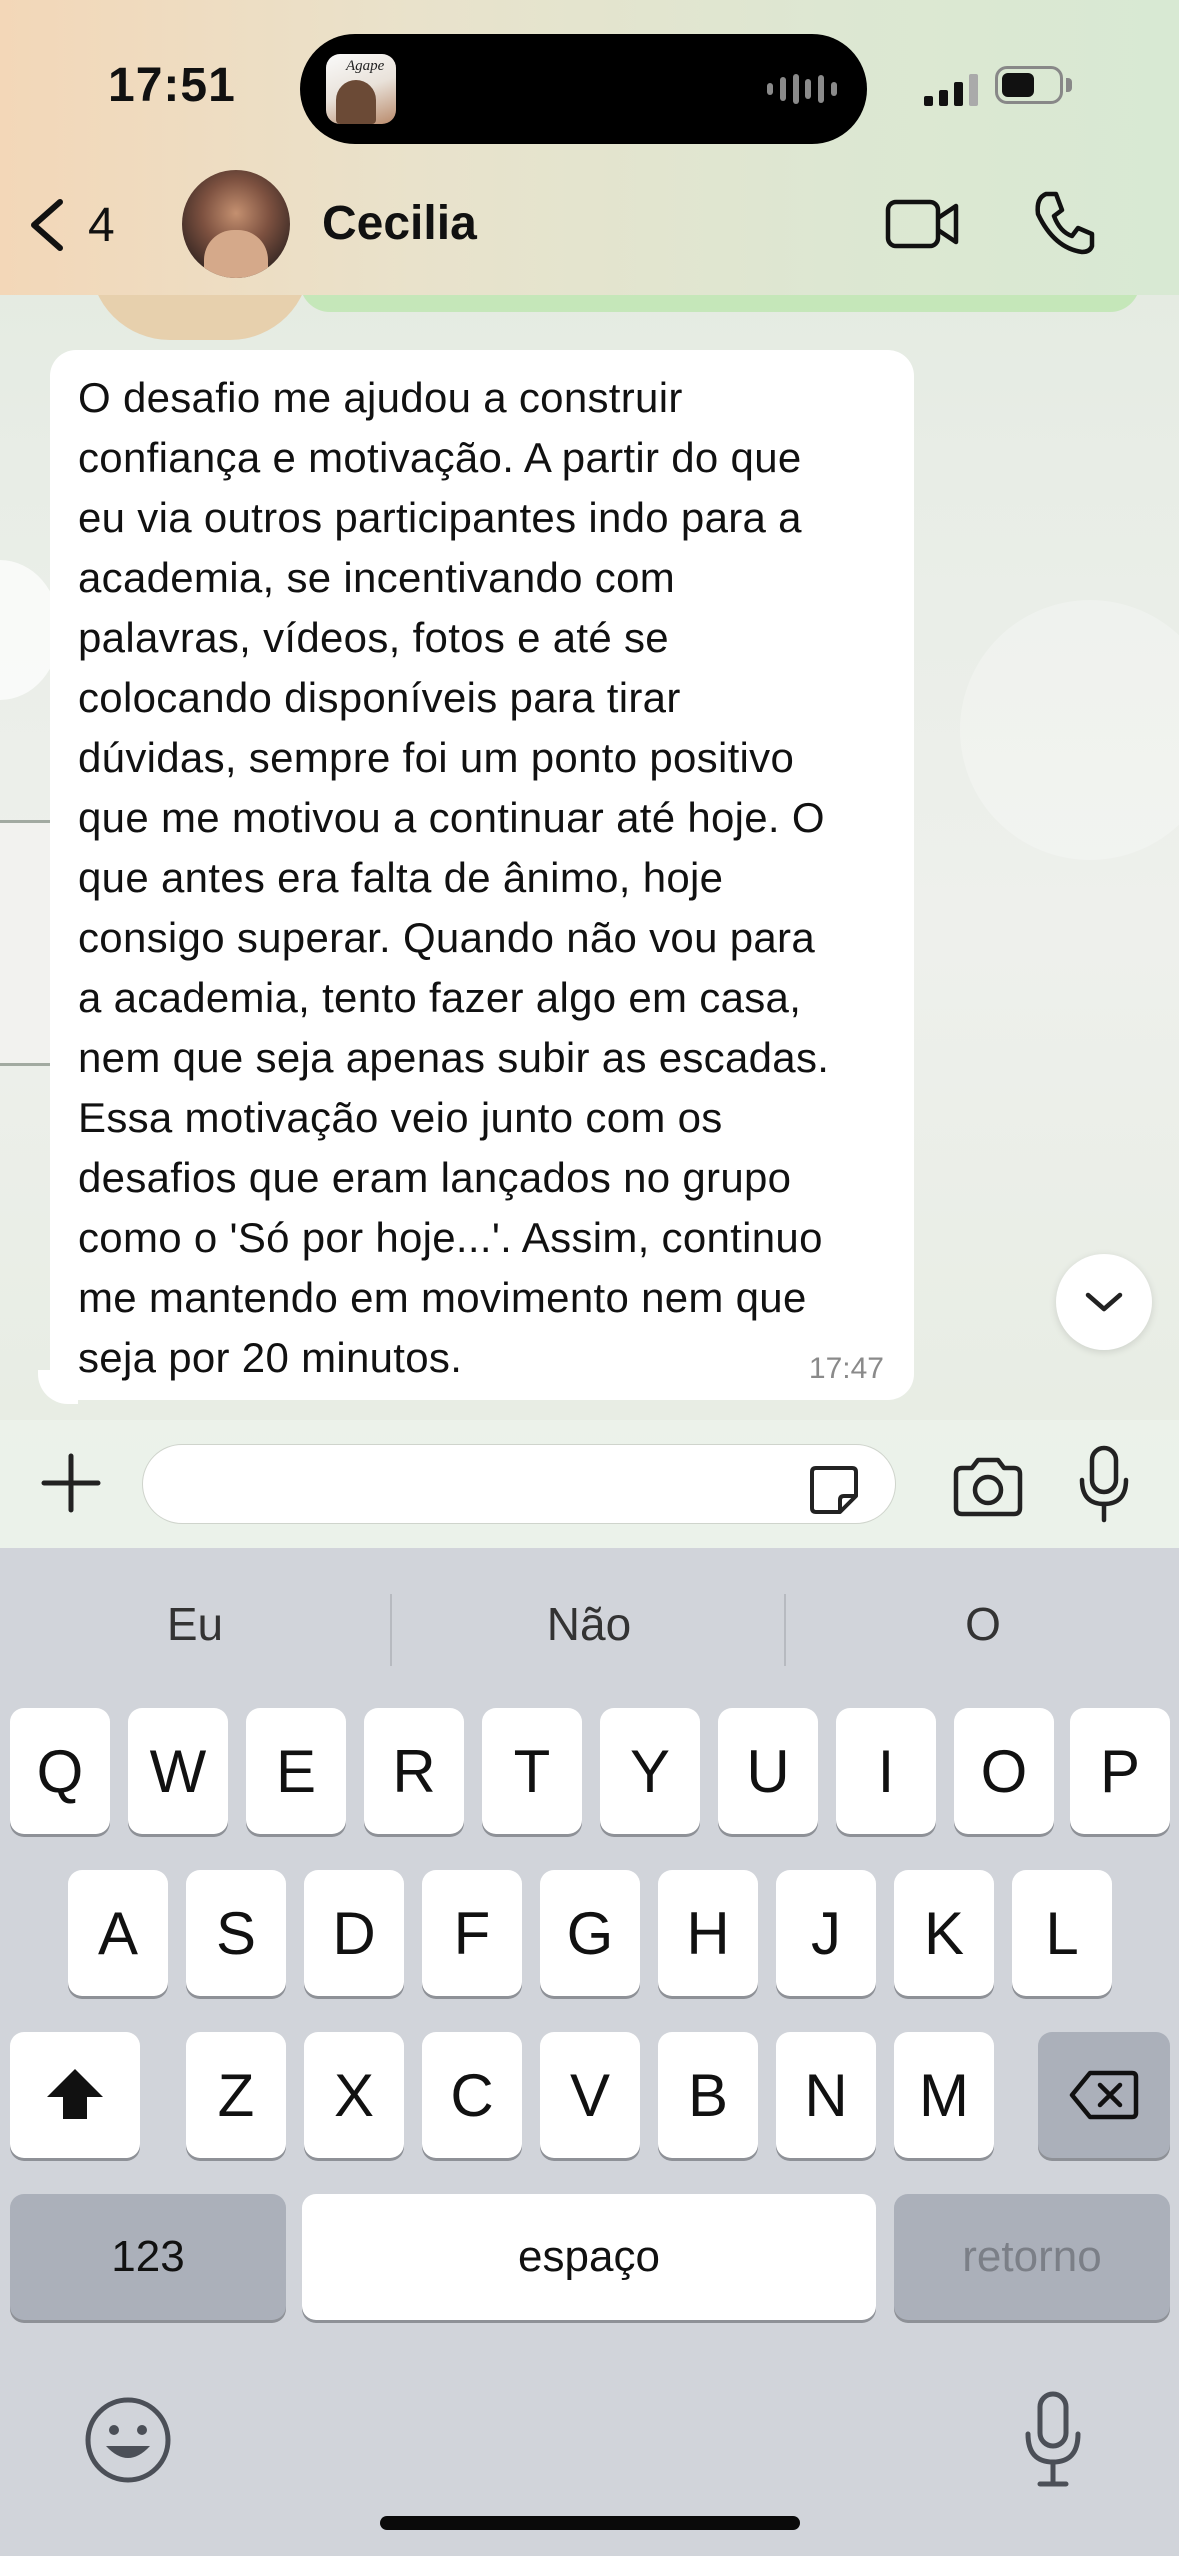  Describe the element at coordinates (532, 1771) in the screenshot. I see `key-t: T` at that location.